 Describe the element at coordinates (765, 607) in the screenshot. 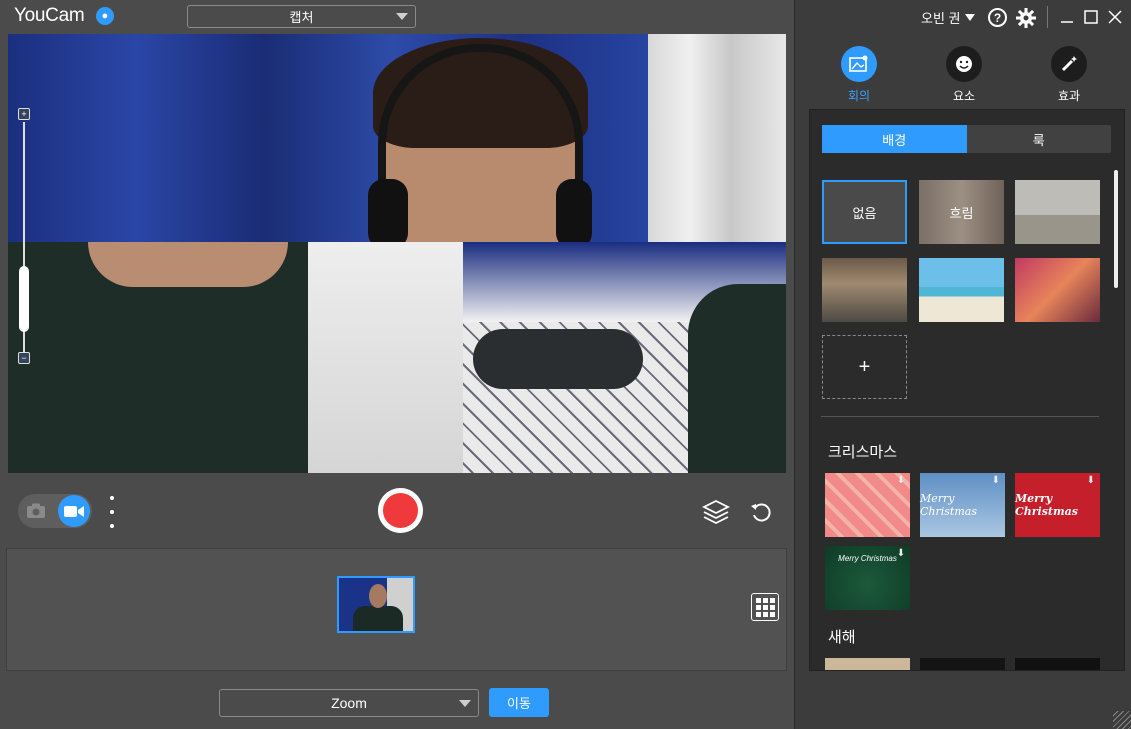

I see `grid-view-icon` at that location.